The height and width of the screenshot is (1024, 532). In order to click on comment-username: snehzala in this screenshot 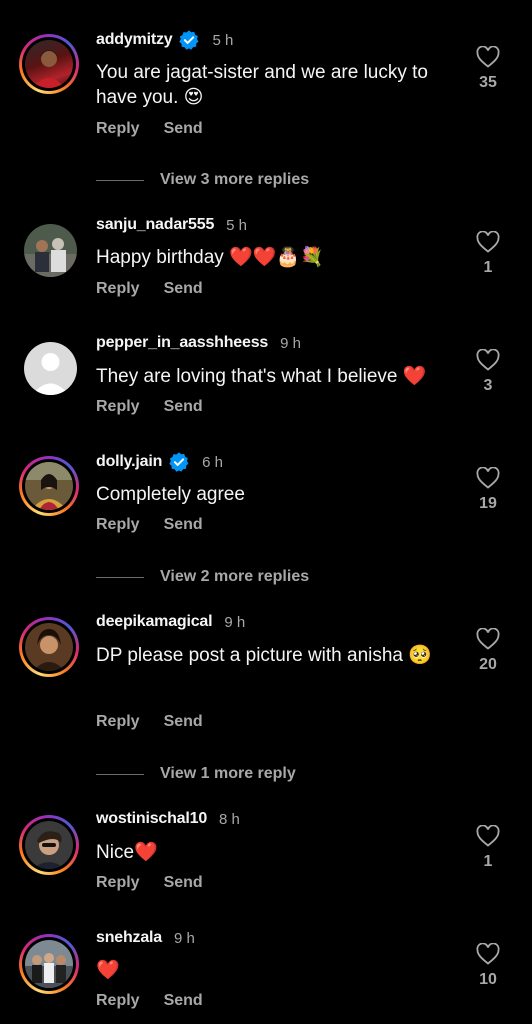, I will do `click(129, 938)`.